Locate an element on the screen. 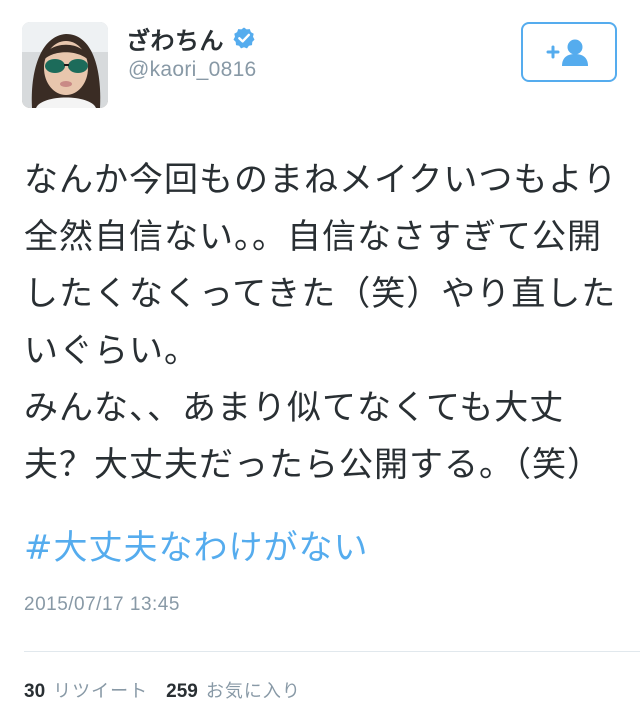  avatar-image is located at coordinates (65, 65).